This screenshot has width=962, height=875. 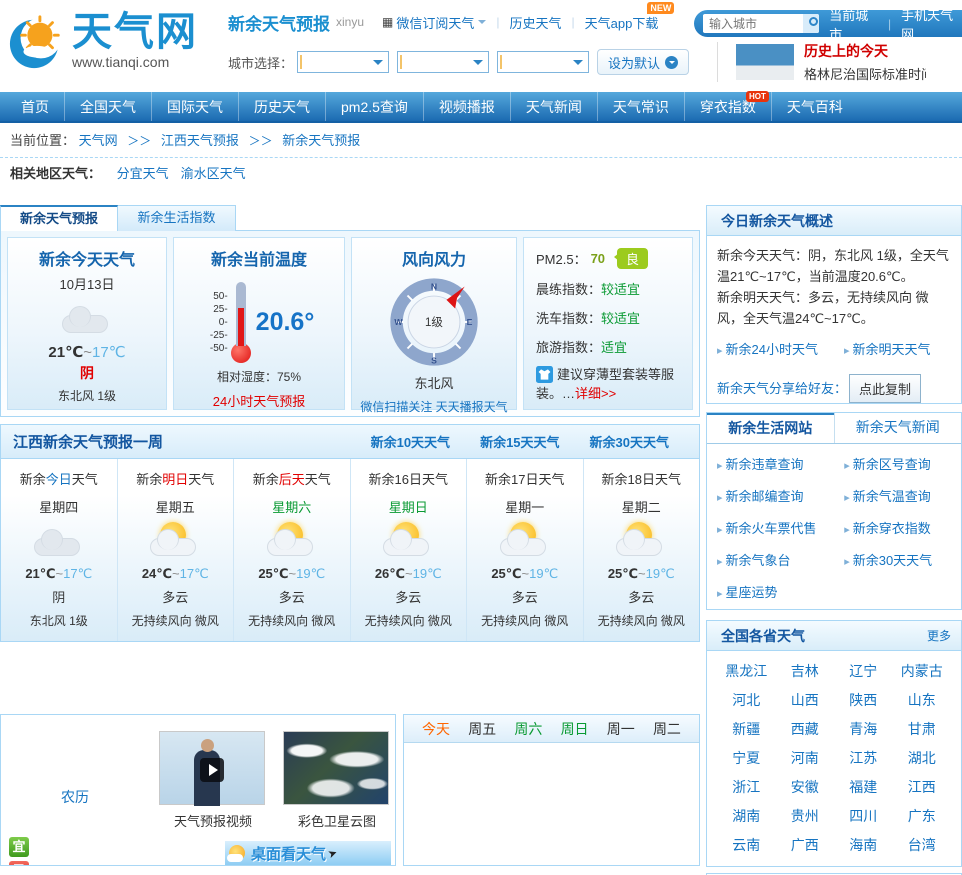 What do you see at coordinates (805, 758) in the screenshot?
I see `province-link: 河南` at bounding box center [805, 758].